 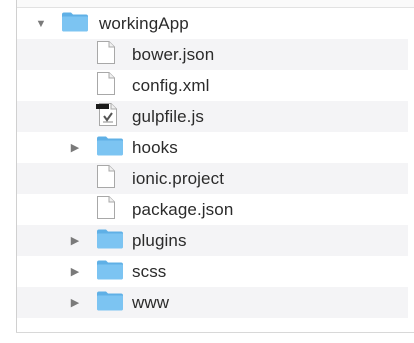 I want to click on window-bottom-edge, so click(x=215, y=332).